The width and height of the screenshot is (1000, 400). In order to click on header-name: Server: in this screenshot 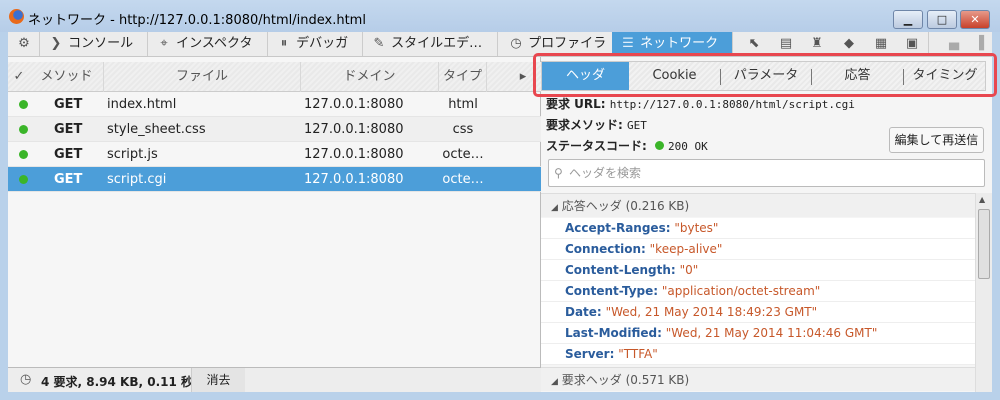, I will do `click(590, 354)`.